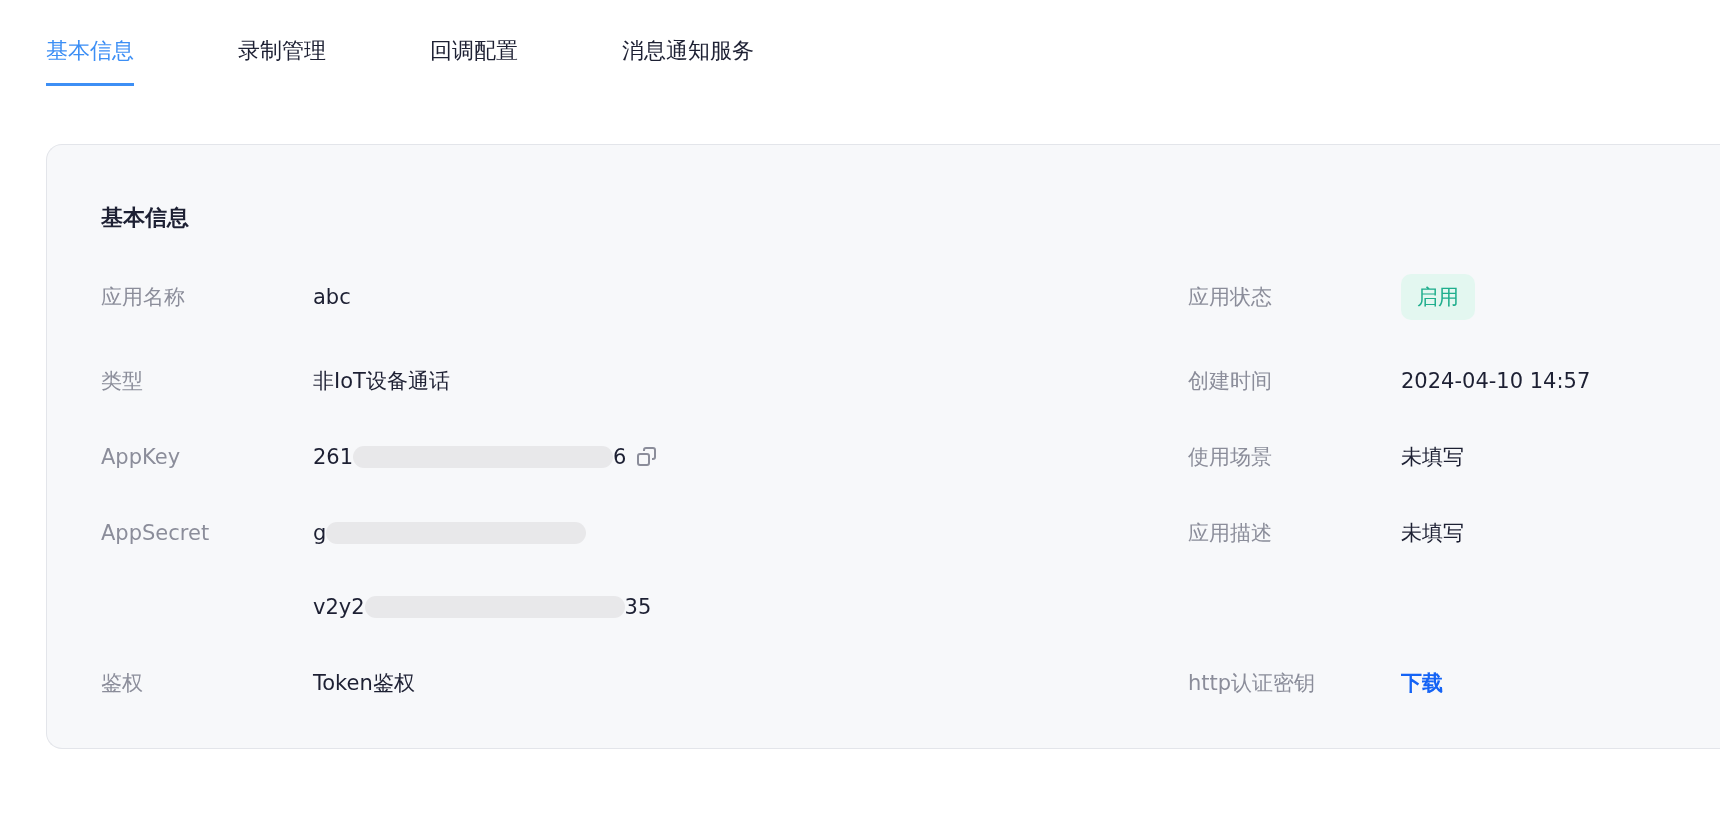  I want to click on field-value: 非IoT设备通话, so click(381, 381).